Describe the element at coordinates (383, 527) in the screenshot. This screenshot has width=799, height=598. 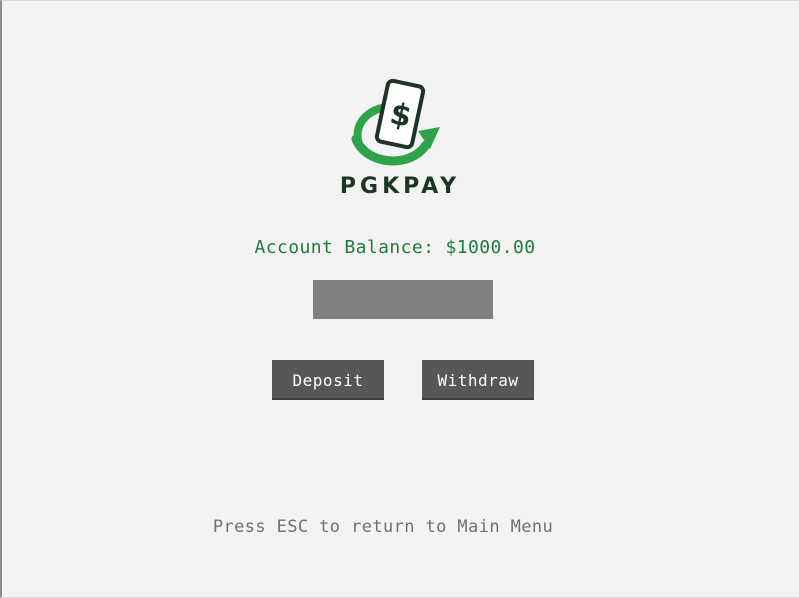
I see `return-hint: Press ESC to return to Main Menu` at that location.